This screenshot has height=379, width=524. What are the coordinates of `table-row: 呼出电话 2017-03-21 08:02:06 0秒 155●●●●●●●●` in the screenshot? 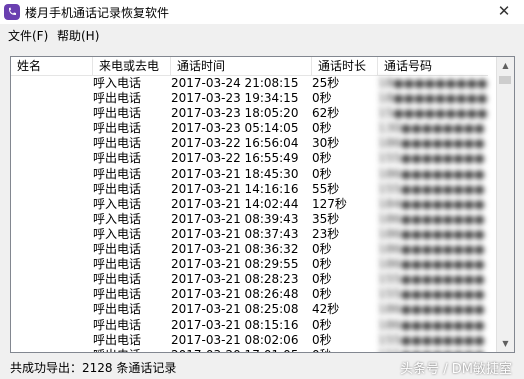 It's located at (249, 340).